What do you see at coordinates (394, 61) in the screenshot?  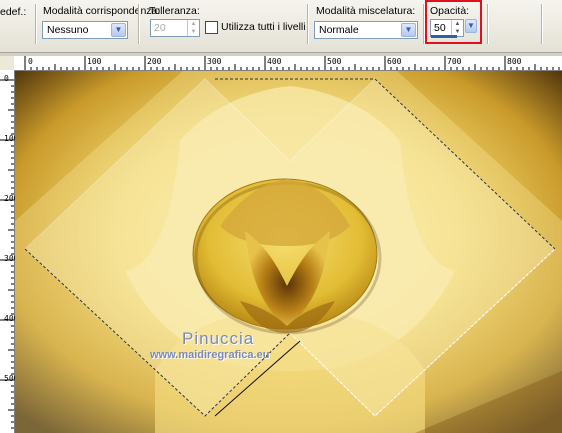 I see `ruler-label: 600` at bounding box center [394, 61].